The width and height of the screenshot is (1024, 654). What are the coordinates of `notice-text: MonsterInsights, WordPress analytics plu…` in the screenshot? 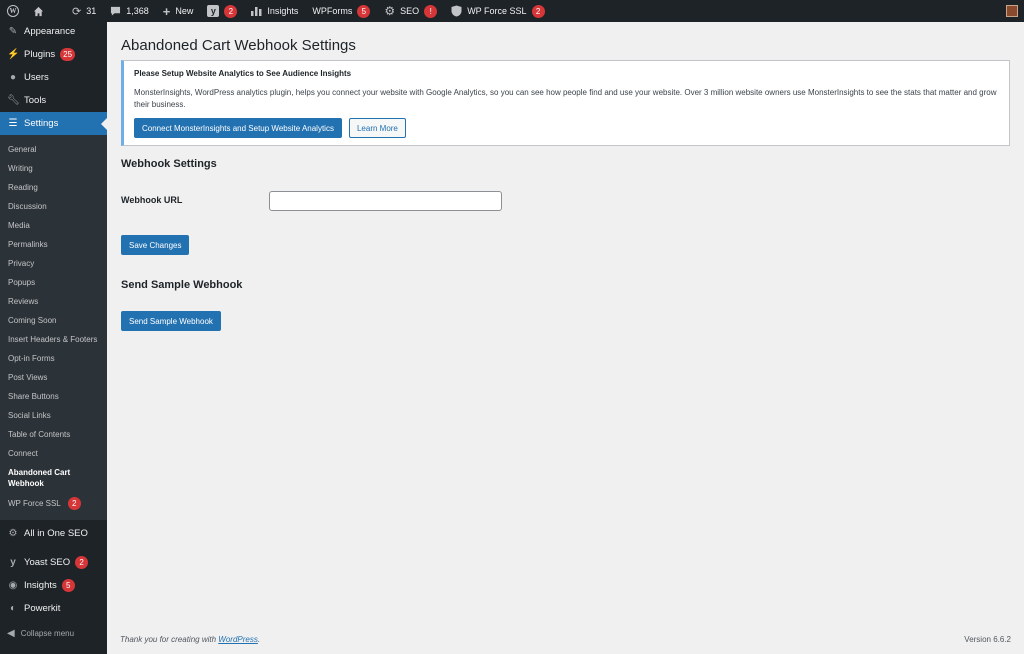 It's located at (565, 98).